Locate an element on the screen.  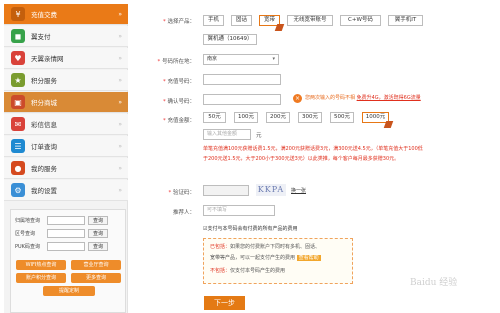
sidebar-item-label: 翼支付 is located at coordinates (41, 37).